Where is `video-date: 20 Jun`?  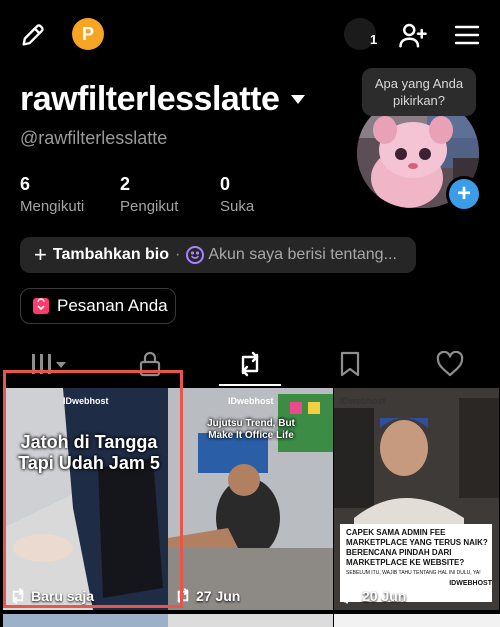
video-date: 20 Jun is located at coordinates (373, 596).